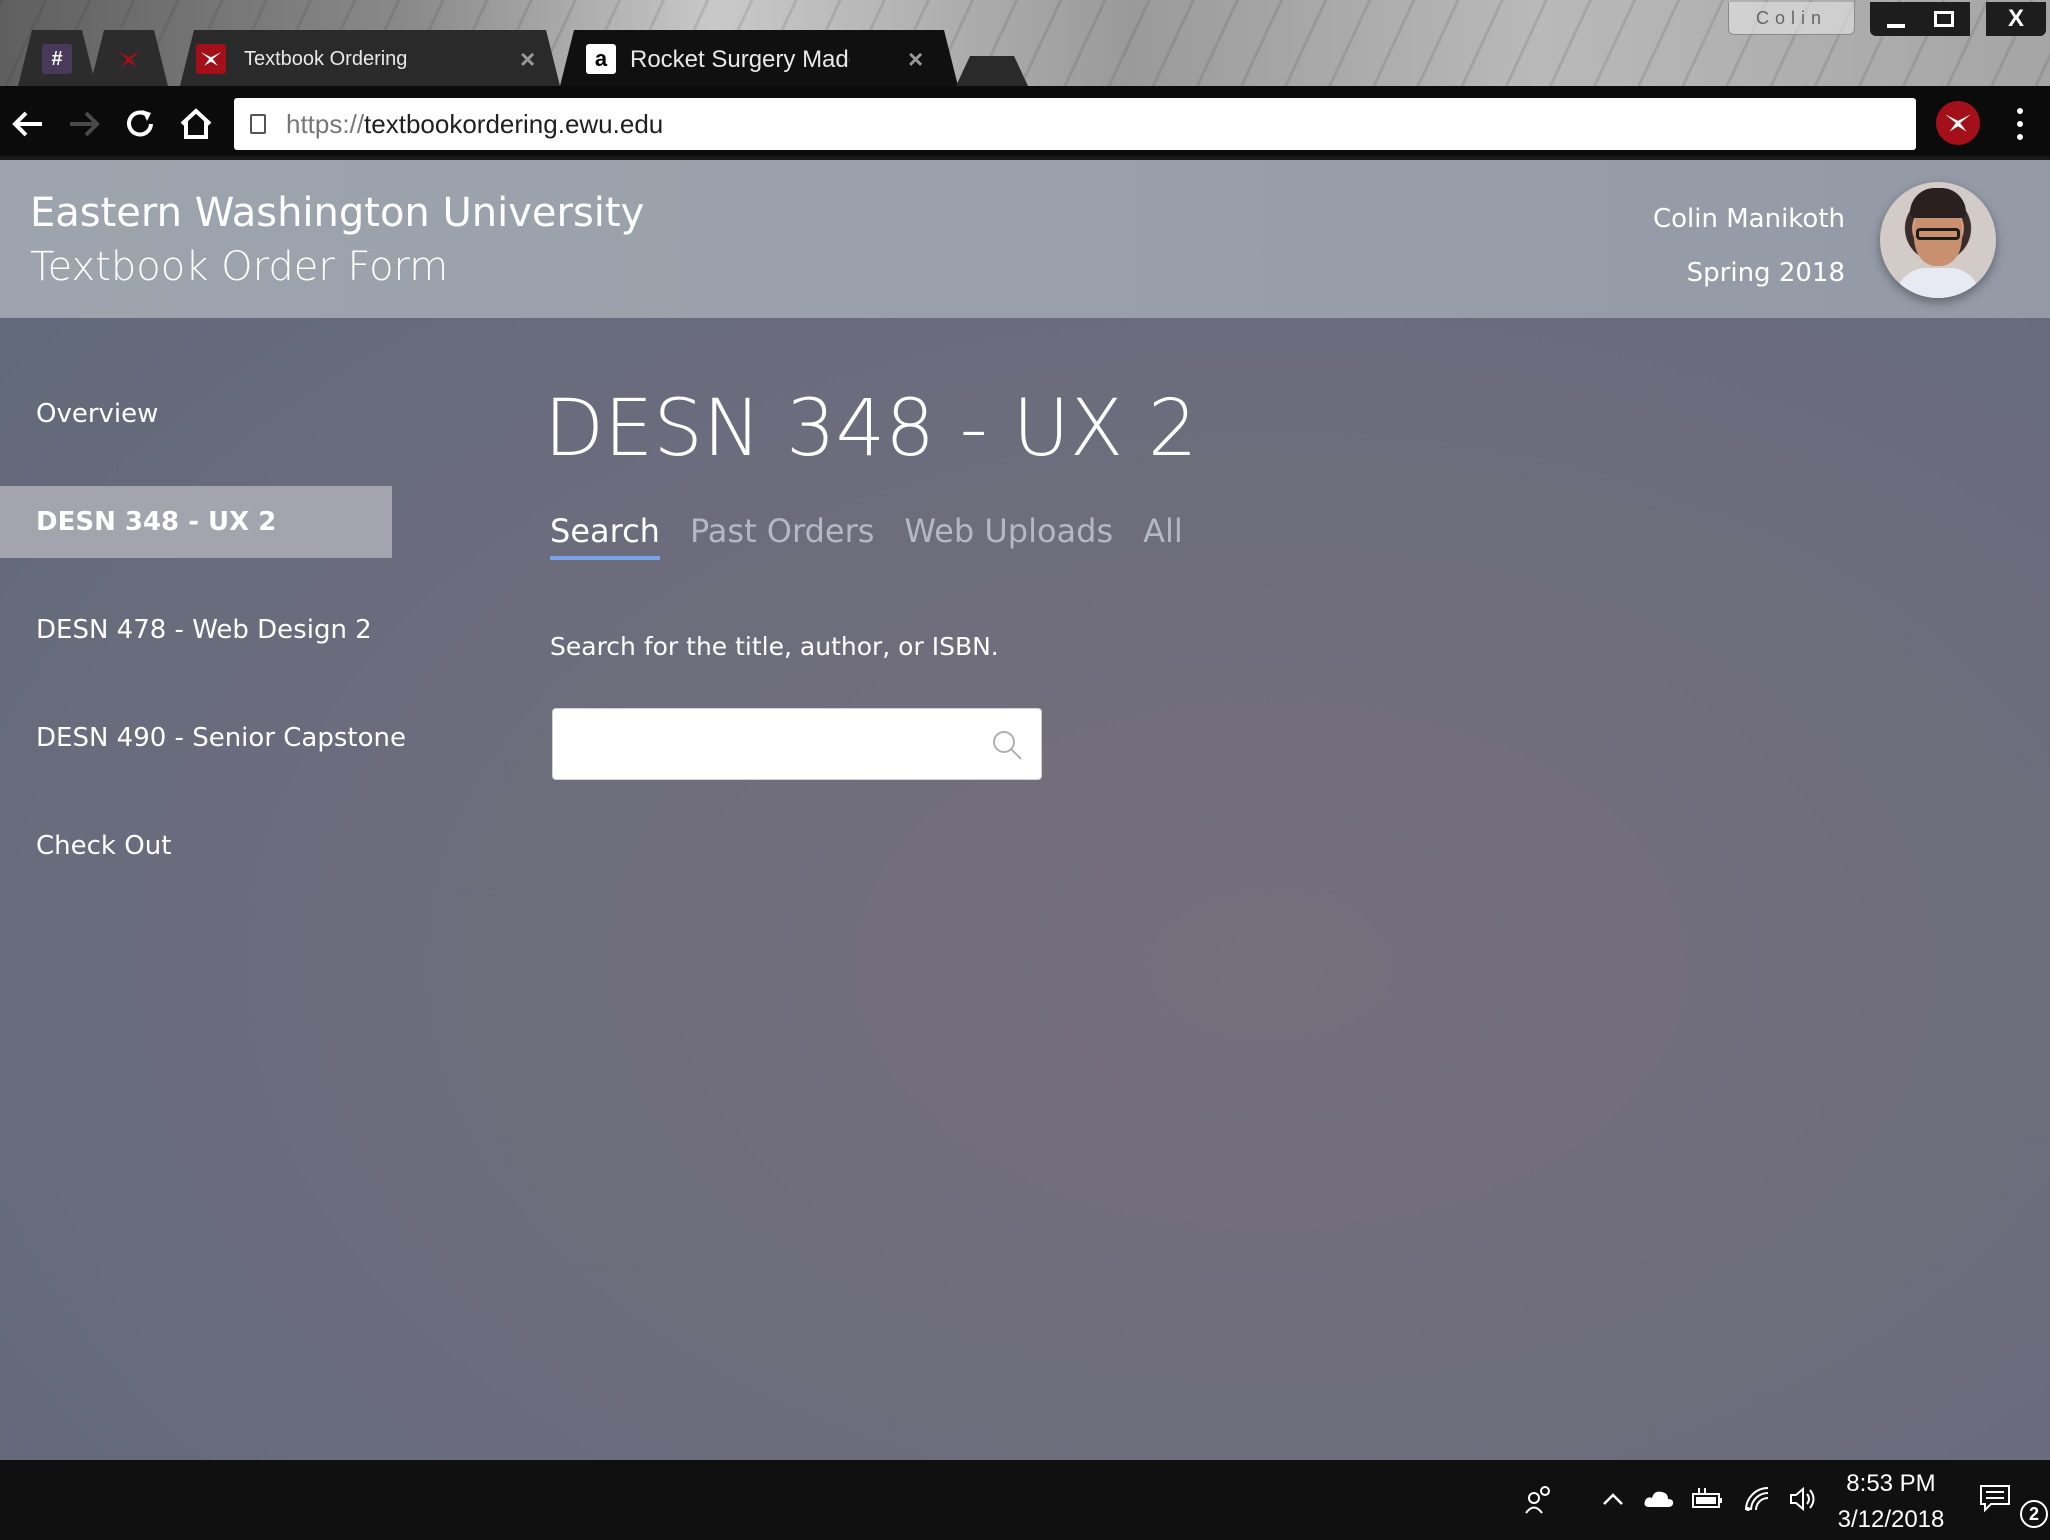 This screenshot has width=2050, height=1540. Describe the element at coordinates (782, 536) in the screenshot. I see `tab-past-orders: Past Orders` at that location.